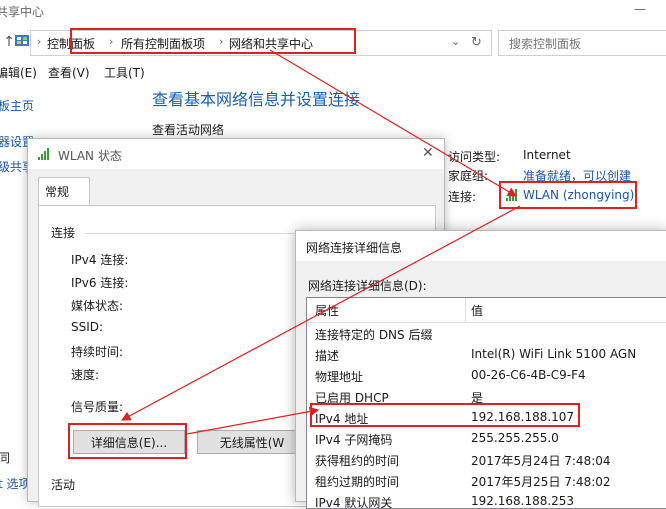 Image resolution: width=666 pixels, height=509 pixels. Describe the element at coordinates (327, 356) in the screenshot. I see `property-cell: 描述` at that location.